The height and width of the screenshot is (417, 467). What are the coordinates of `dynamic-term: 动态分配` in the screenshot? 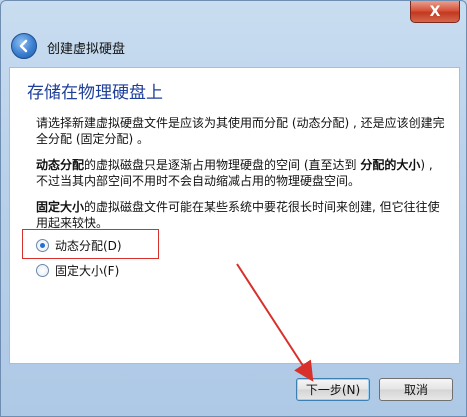 It's located at (60, 165).